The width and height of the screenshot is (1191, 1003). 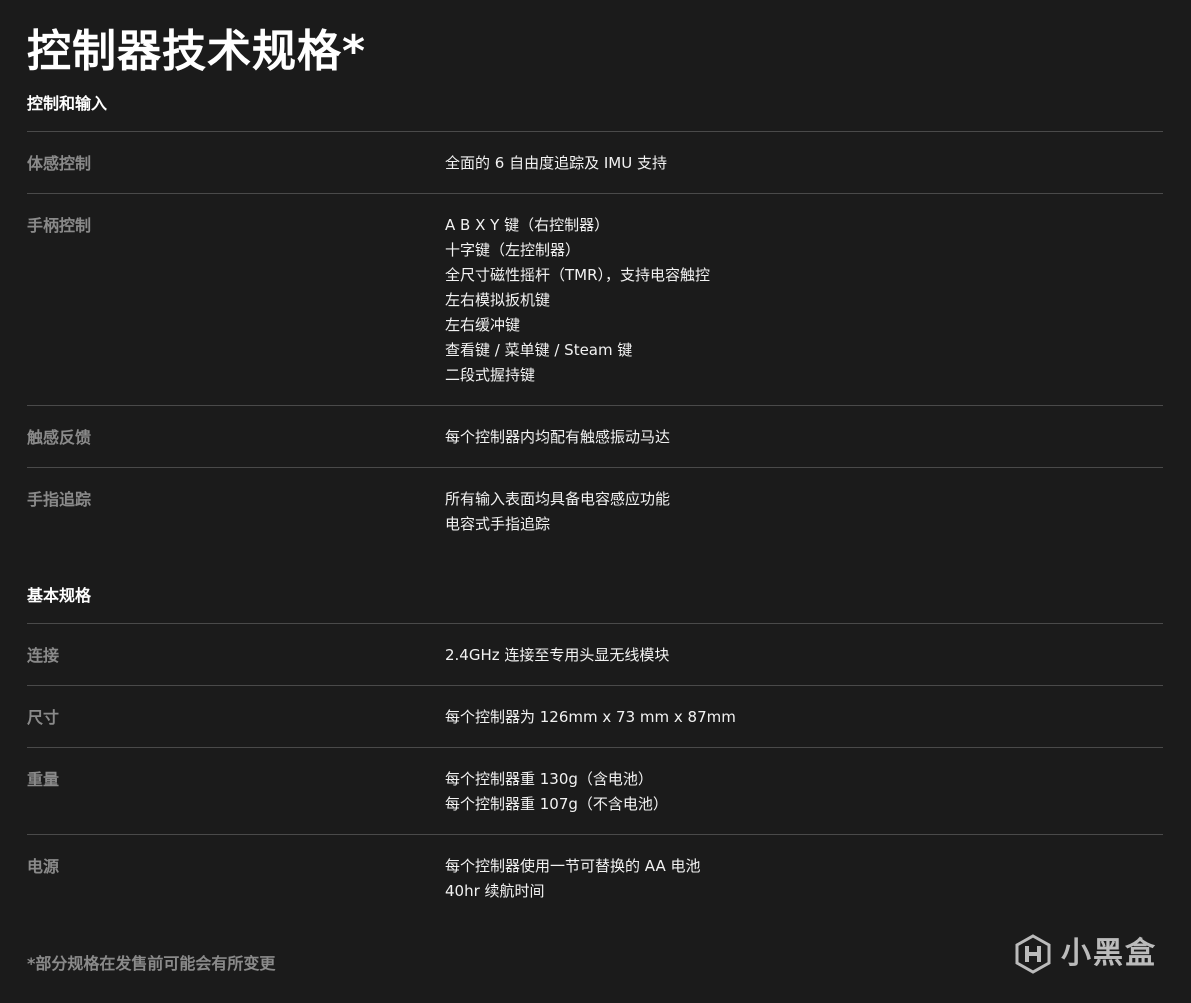 I want to click on spec-value: 全尺寸磁性摇杆（TMR），支持电容触控, so click(x=578, y=275).